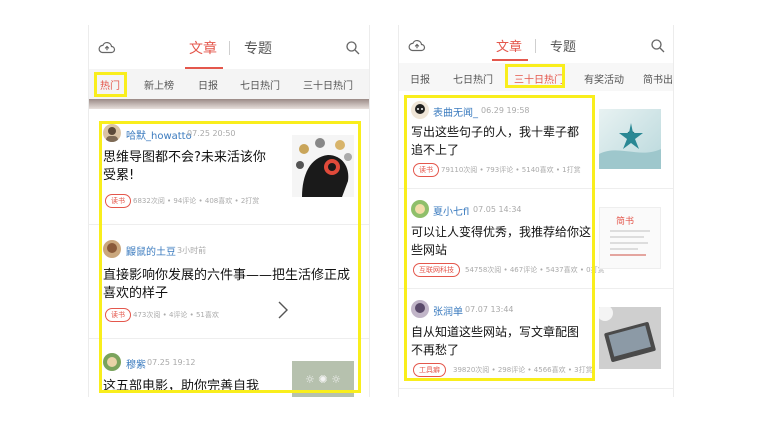  I want to click on highlight-monthly-category, so click(535, 76).